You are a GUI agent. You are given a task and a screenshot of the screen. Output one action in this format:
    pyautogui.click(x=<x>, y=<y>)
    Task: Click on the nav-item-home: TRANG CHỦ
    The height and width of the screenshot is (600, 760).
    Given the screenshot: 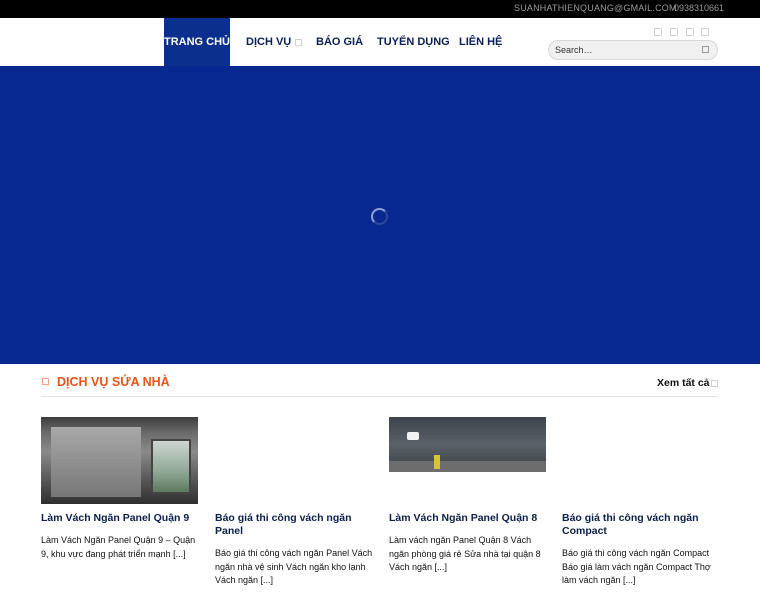 What is the action you would take?
    pyautogui.click(x=197, y=42)
    